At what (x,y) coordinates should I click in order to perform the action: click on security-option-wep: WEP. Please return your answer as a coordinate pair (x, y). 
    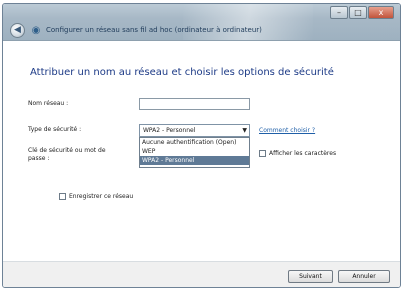
    Looking at the image, I should click on (194, 151).